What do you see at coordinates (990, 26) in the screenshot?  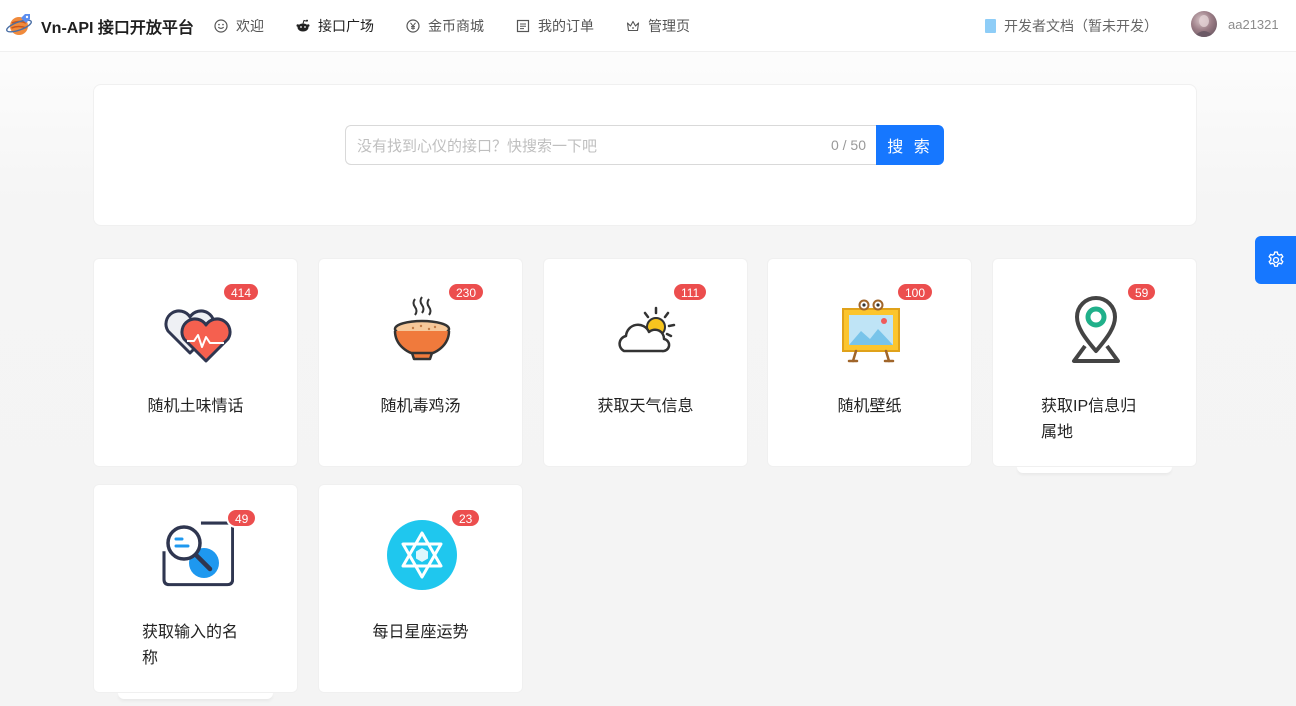 I see `book-icon` at bounding box center [990, 26].